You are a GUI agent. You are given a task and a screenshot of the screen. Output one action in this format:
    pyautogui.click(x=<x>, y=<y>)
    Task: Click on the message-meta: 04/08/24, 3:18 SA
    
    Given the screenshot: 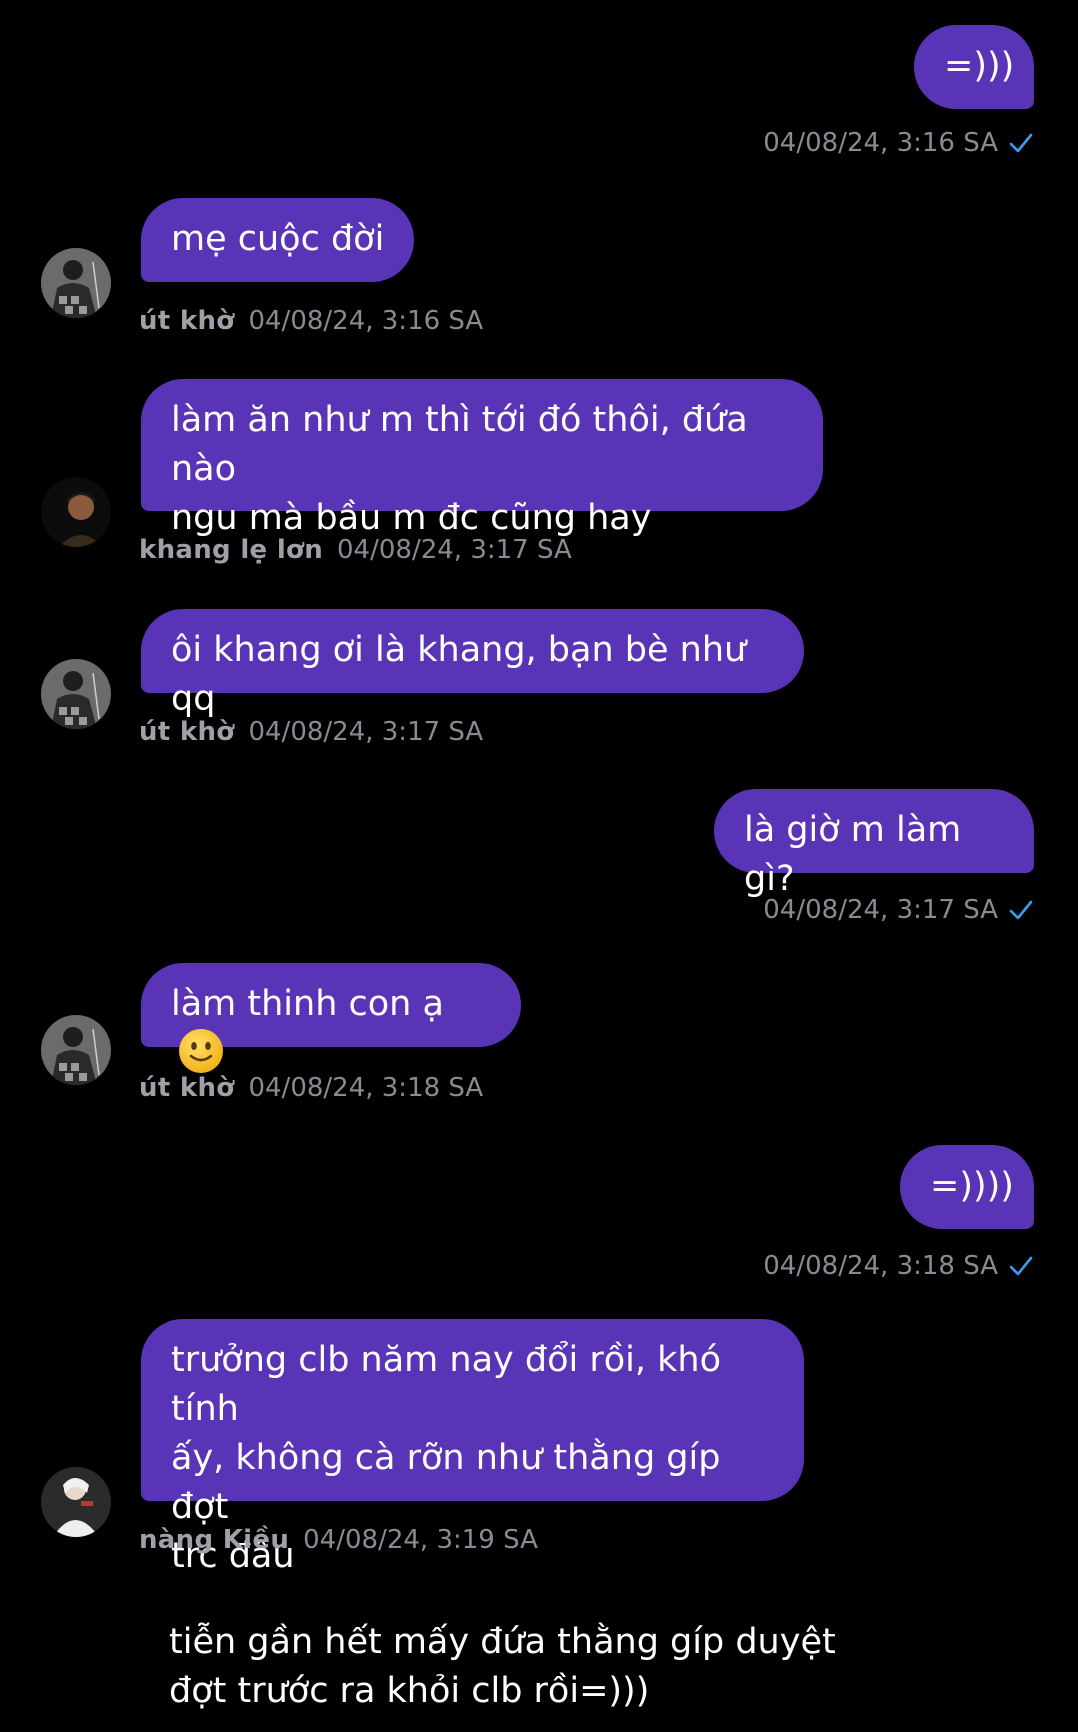 What is the action you would take?
    pyautogui.click(x=898, y=1266)
    